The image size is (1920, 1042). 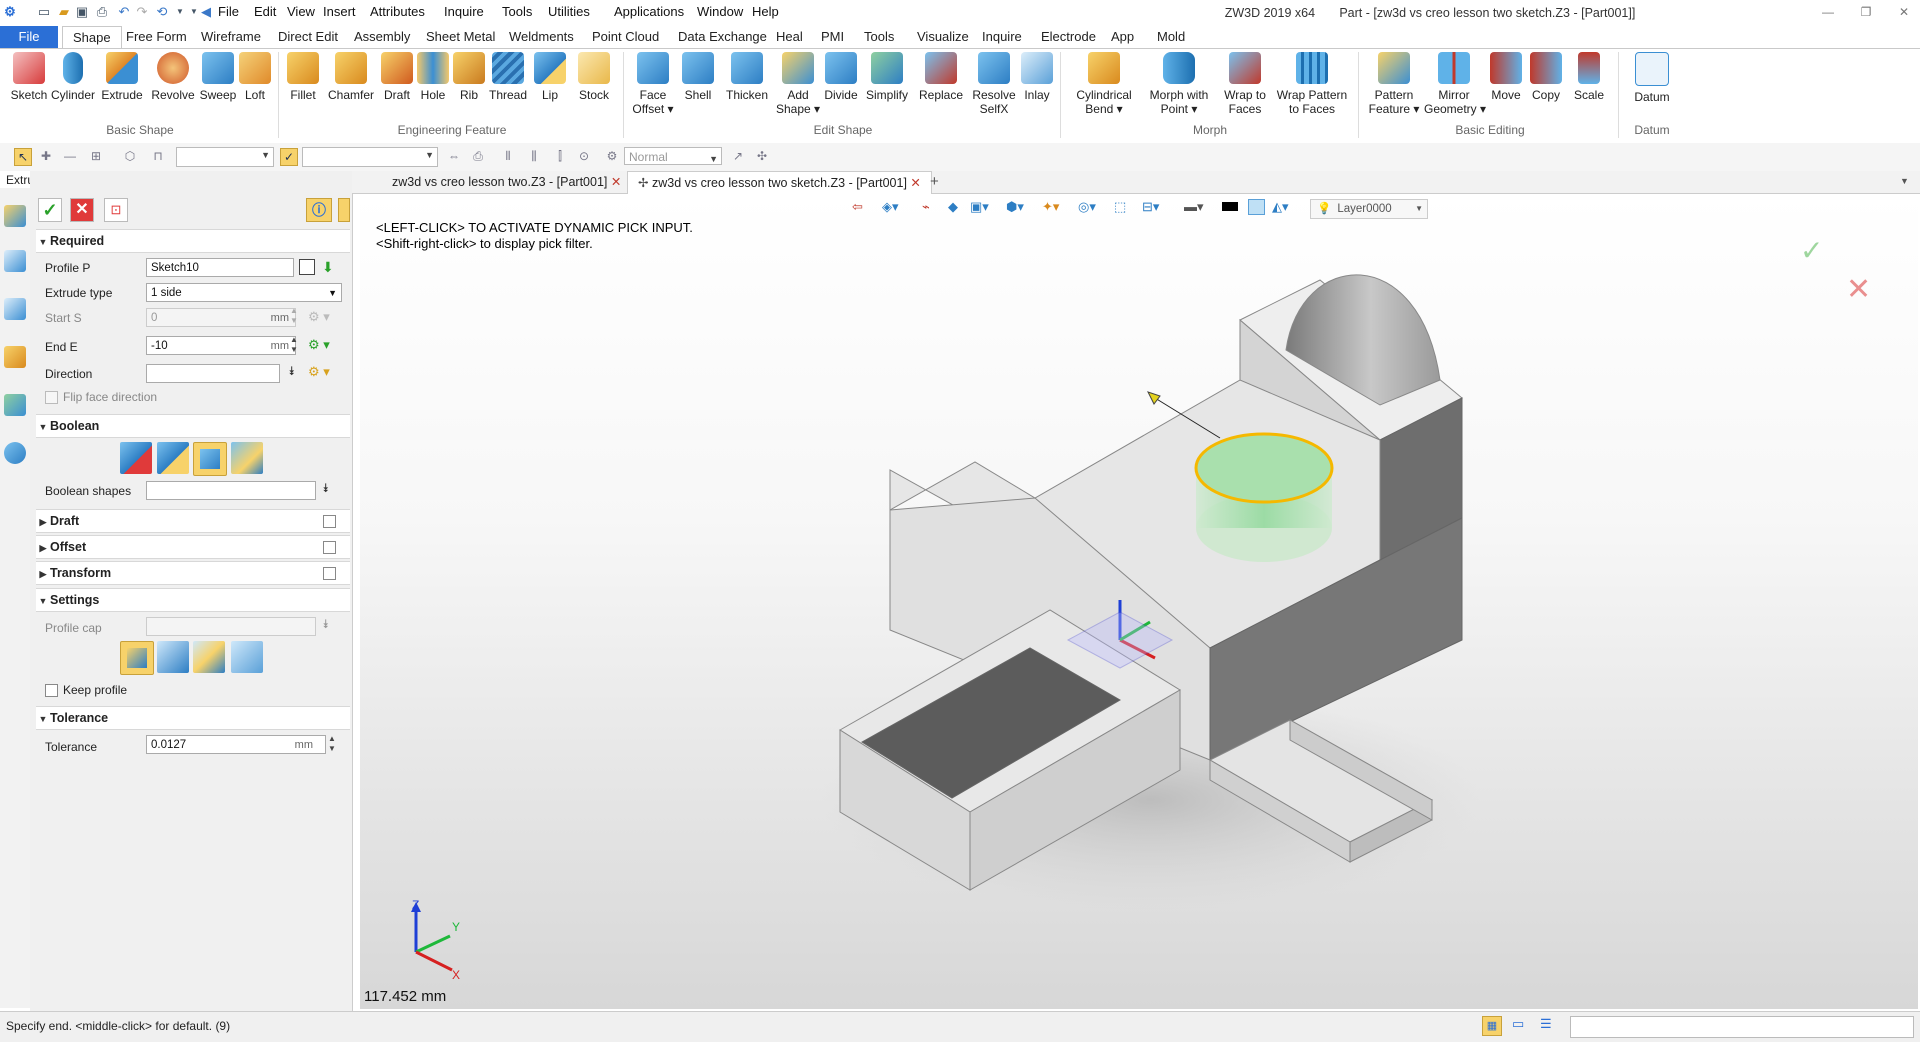 I want to click on status-view-icon: ▦, so click(x=1492, y=1026).